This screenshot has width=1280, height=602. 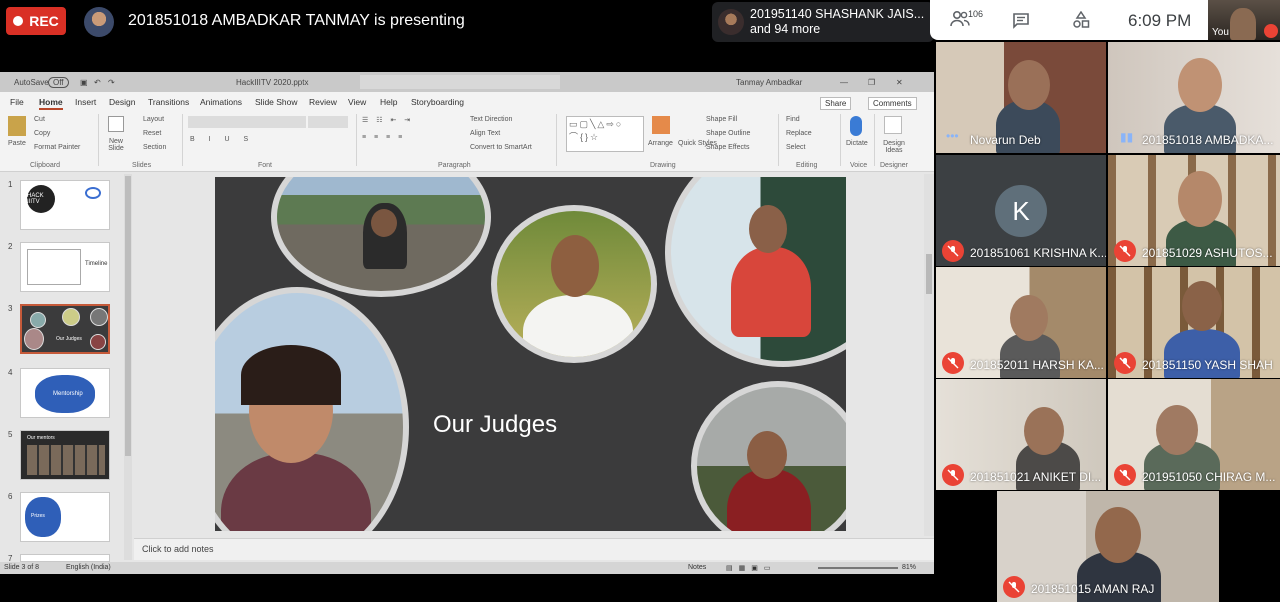 What do you see at coordinates (168, 102) in the screenshot?
I see `menu-transitions: Transitions` at bounding box center [168, 102].